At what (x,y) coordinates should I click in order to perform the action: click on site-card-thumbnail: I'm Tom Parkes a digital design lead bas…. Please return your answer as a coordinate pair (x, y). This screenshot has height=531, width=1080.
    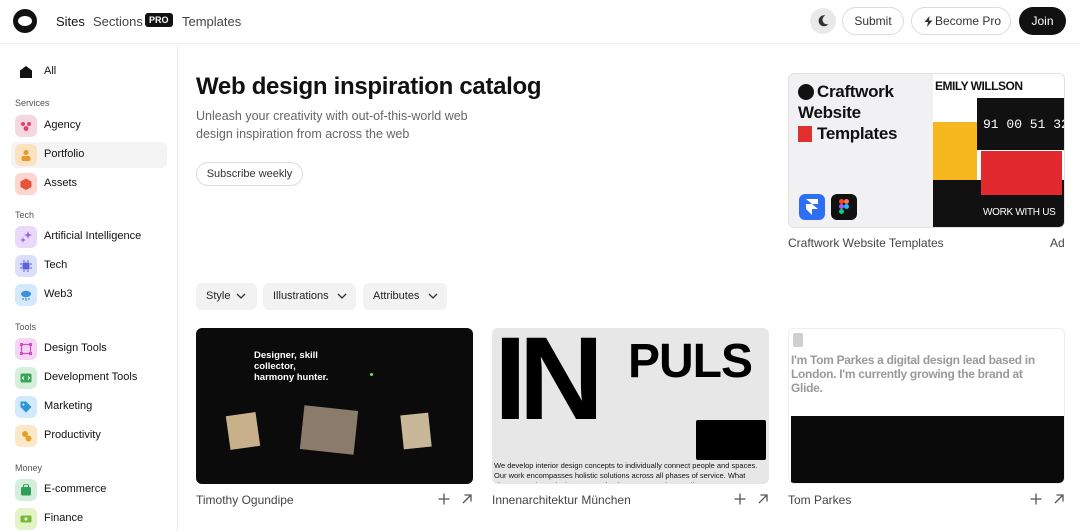
    Looking at the image, I should click on (926, 406).